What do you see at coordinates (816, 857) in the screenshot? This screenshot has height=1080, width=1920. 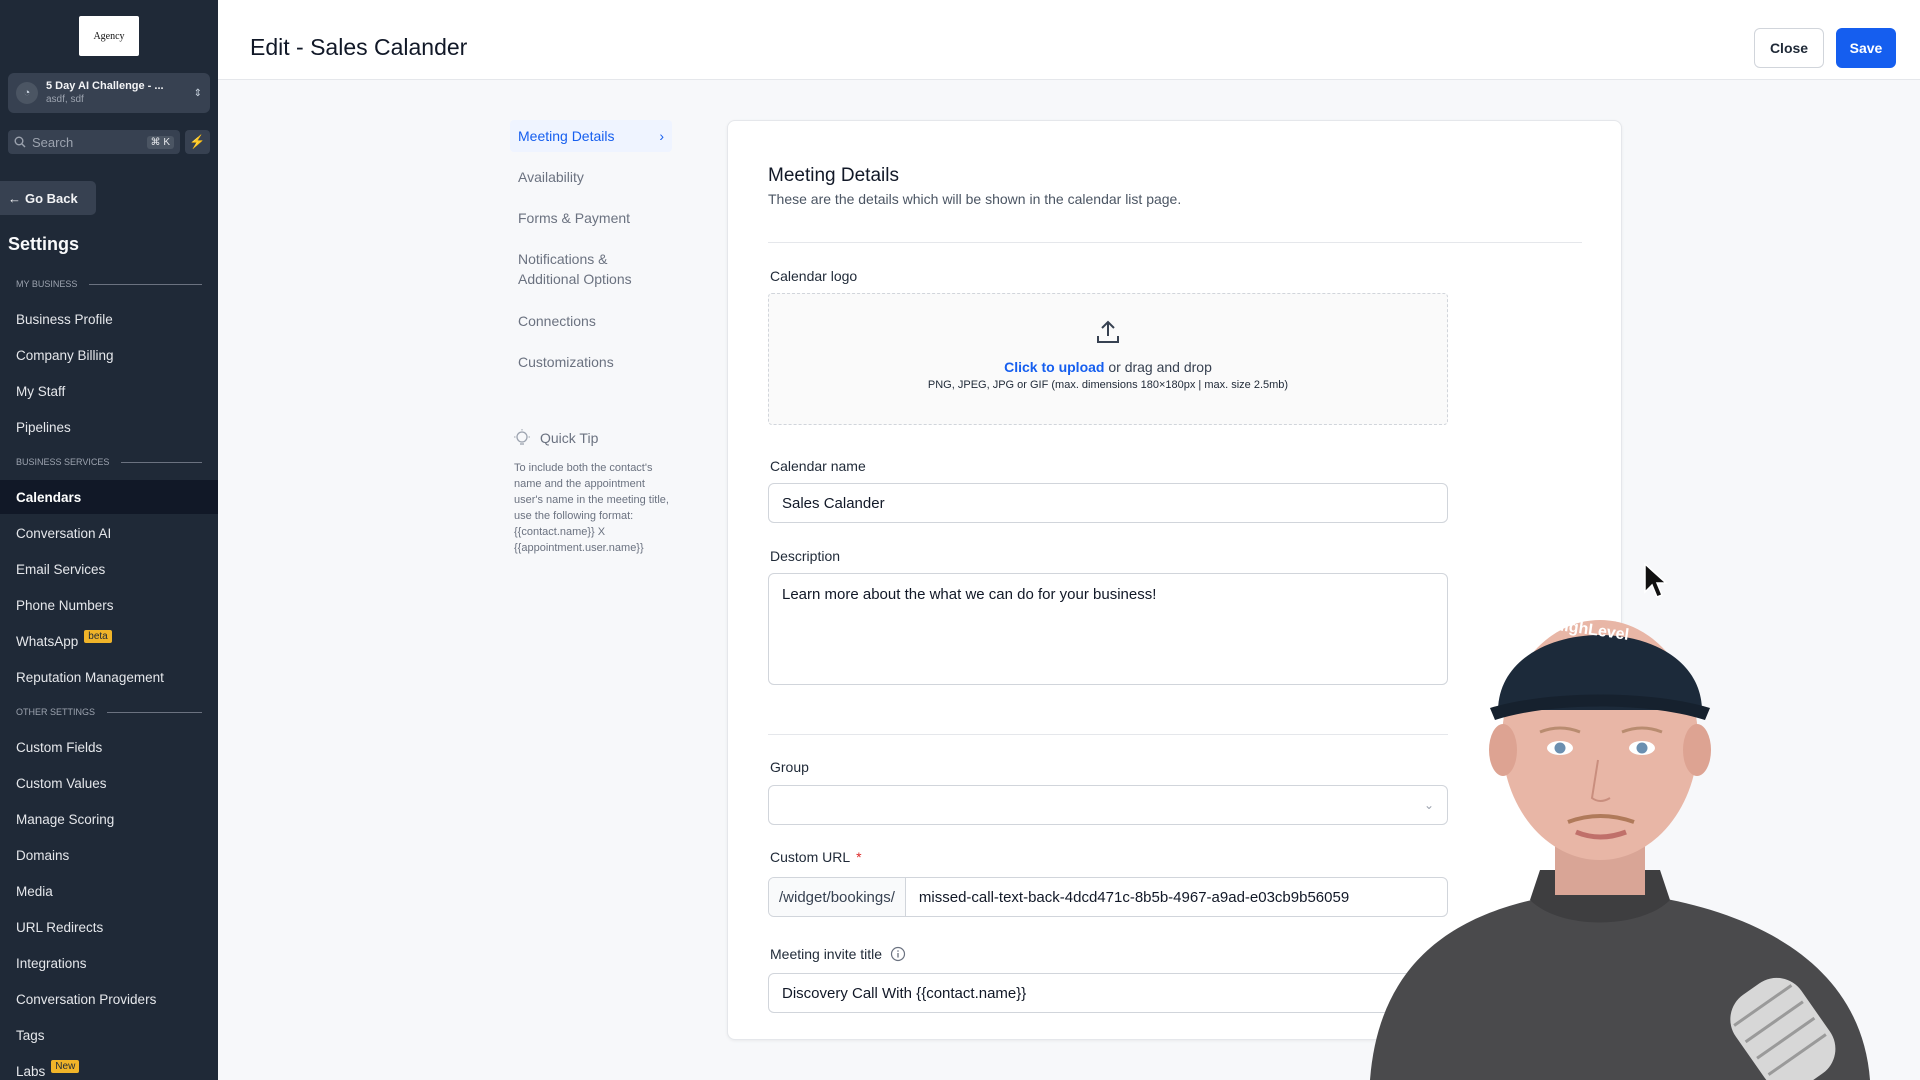 I see `custom-url-label: Custom URL *` at bounding box center [816, 857].